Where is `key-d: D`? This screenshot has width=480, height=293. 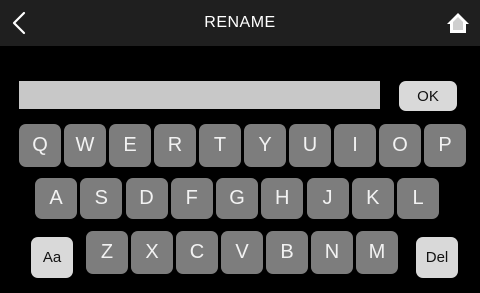
key-d: D is located at coordinates (146, 198).